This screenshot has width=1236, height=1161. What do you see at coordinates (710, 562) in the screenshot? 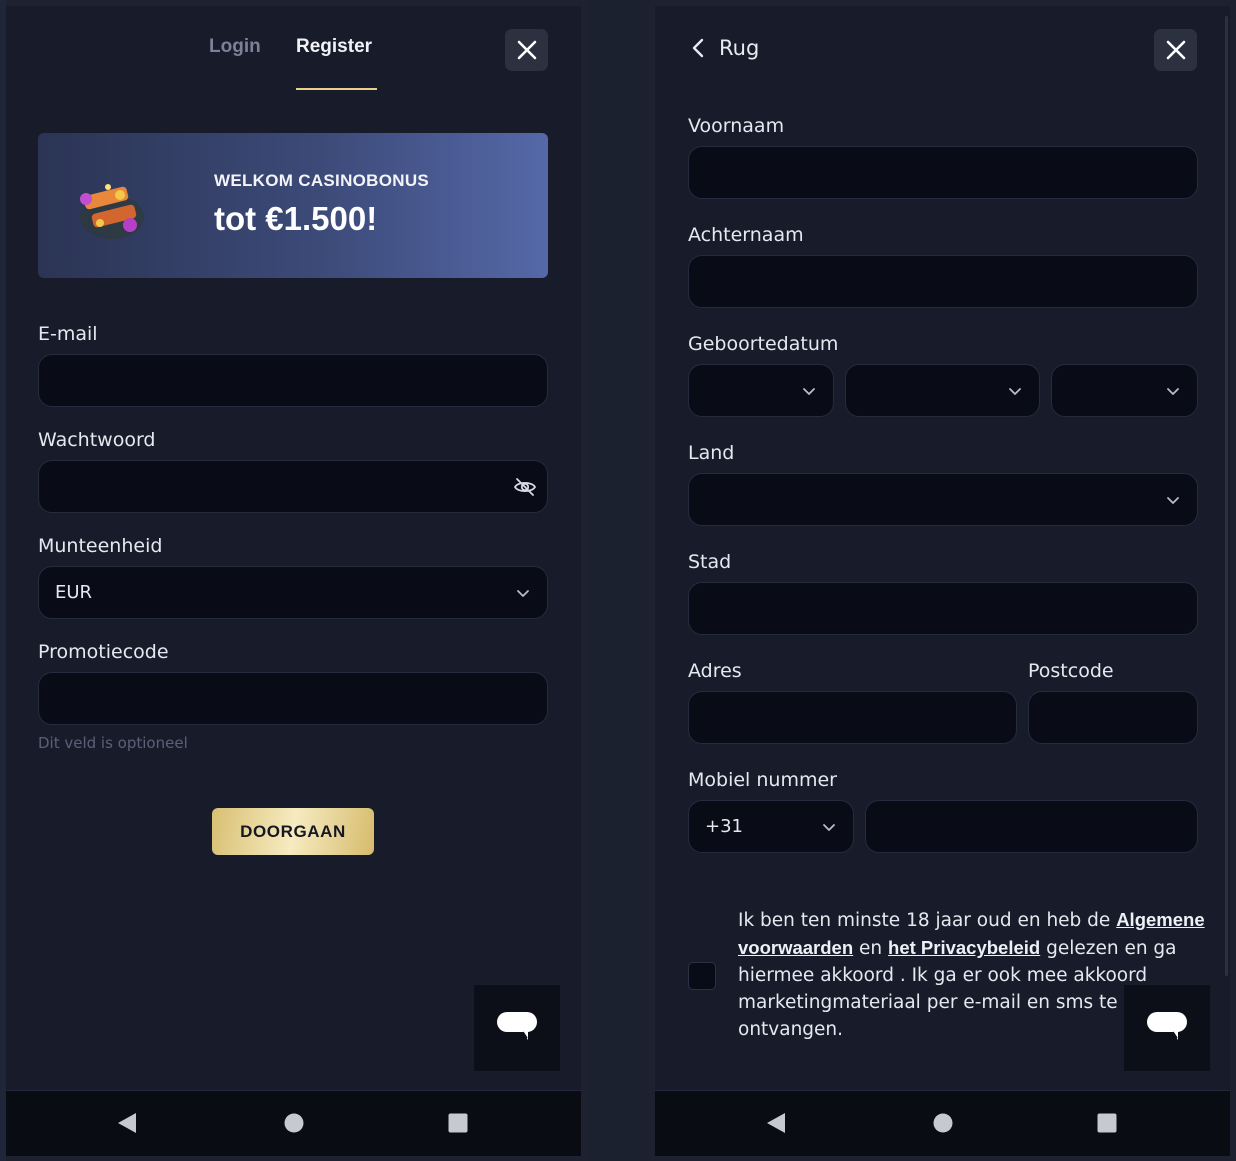
I see `city-label: Stad` at bounding box center [710, 562].